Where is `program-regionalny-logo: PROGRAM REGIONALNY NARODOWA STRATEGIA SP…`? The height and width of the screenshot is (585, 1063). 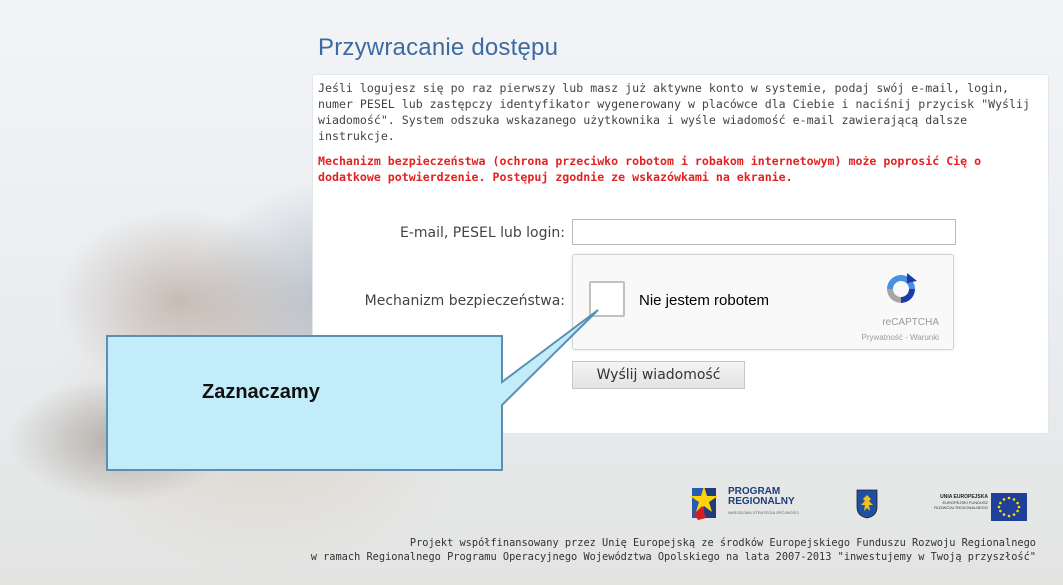 program-regionalny-logo: PROGRAM REGIONALNY NARODOWA STRATEGIA SP… is located at coordinates (758, 504).